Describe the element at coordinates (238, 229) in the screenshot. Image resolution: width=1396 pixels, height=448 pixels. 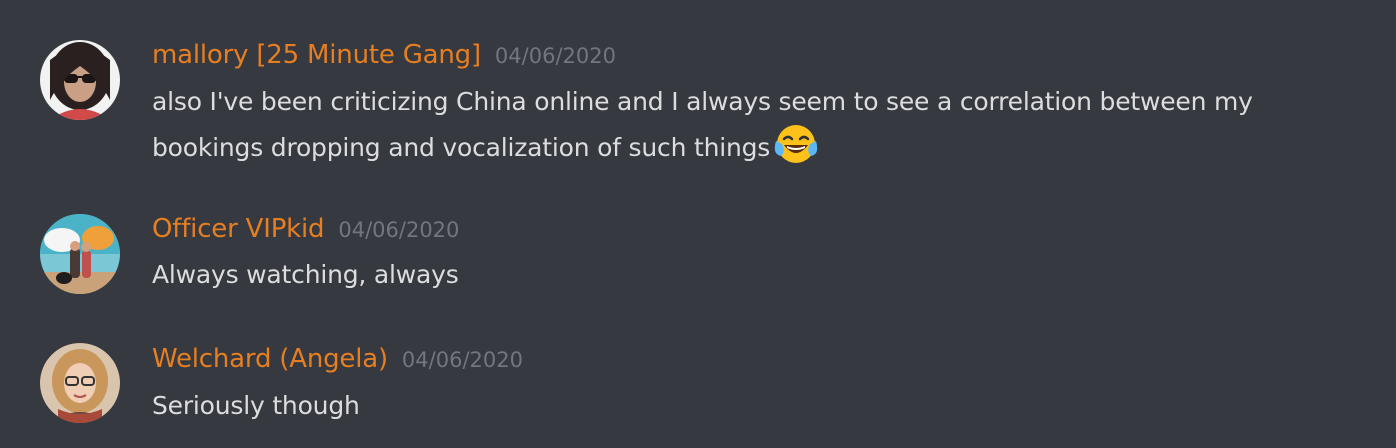
I see `username: Officer VIPkid` at that location.